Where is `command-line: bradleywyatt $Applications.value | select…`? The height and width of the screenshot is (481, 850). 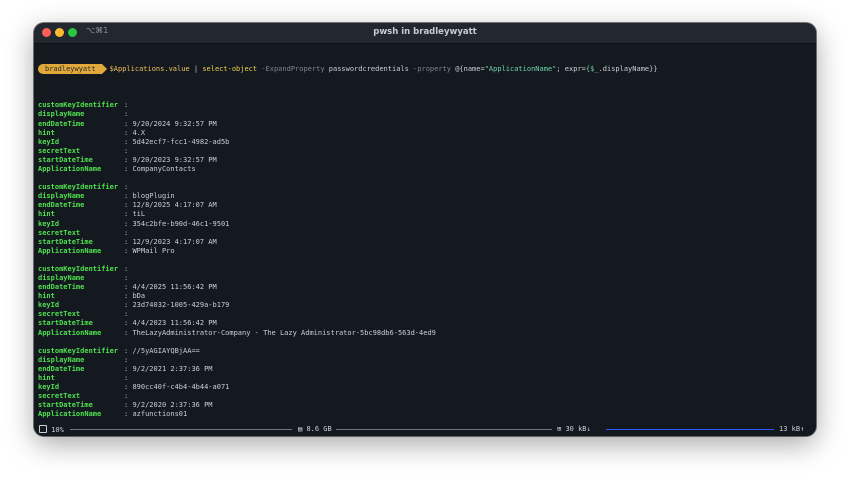 command-line: bradleywyatt $Applications.value | select… is located at coordinates (427, 70).